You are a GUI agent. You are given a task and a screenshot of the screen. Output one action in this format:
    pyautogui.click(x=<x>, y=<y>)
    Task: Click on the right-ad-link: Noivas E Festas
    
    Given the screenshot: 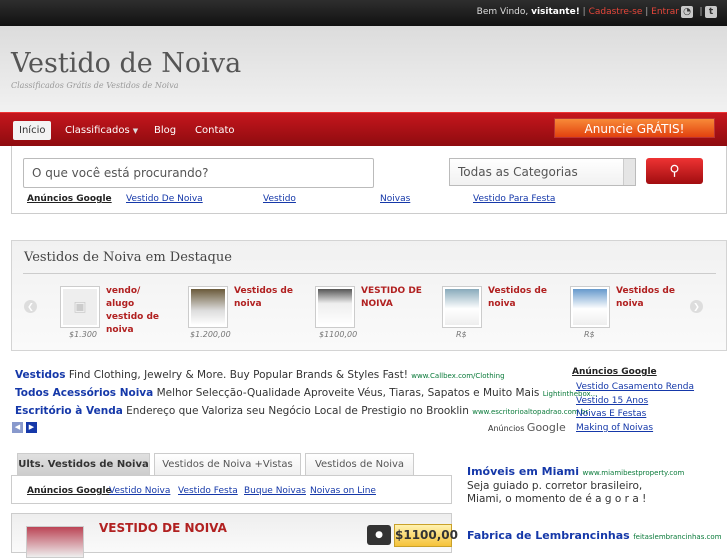 What is the action you would take?
    pyautogui.click(x=611, y=414)
    